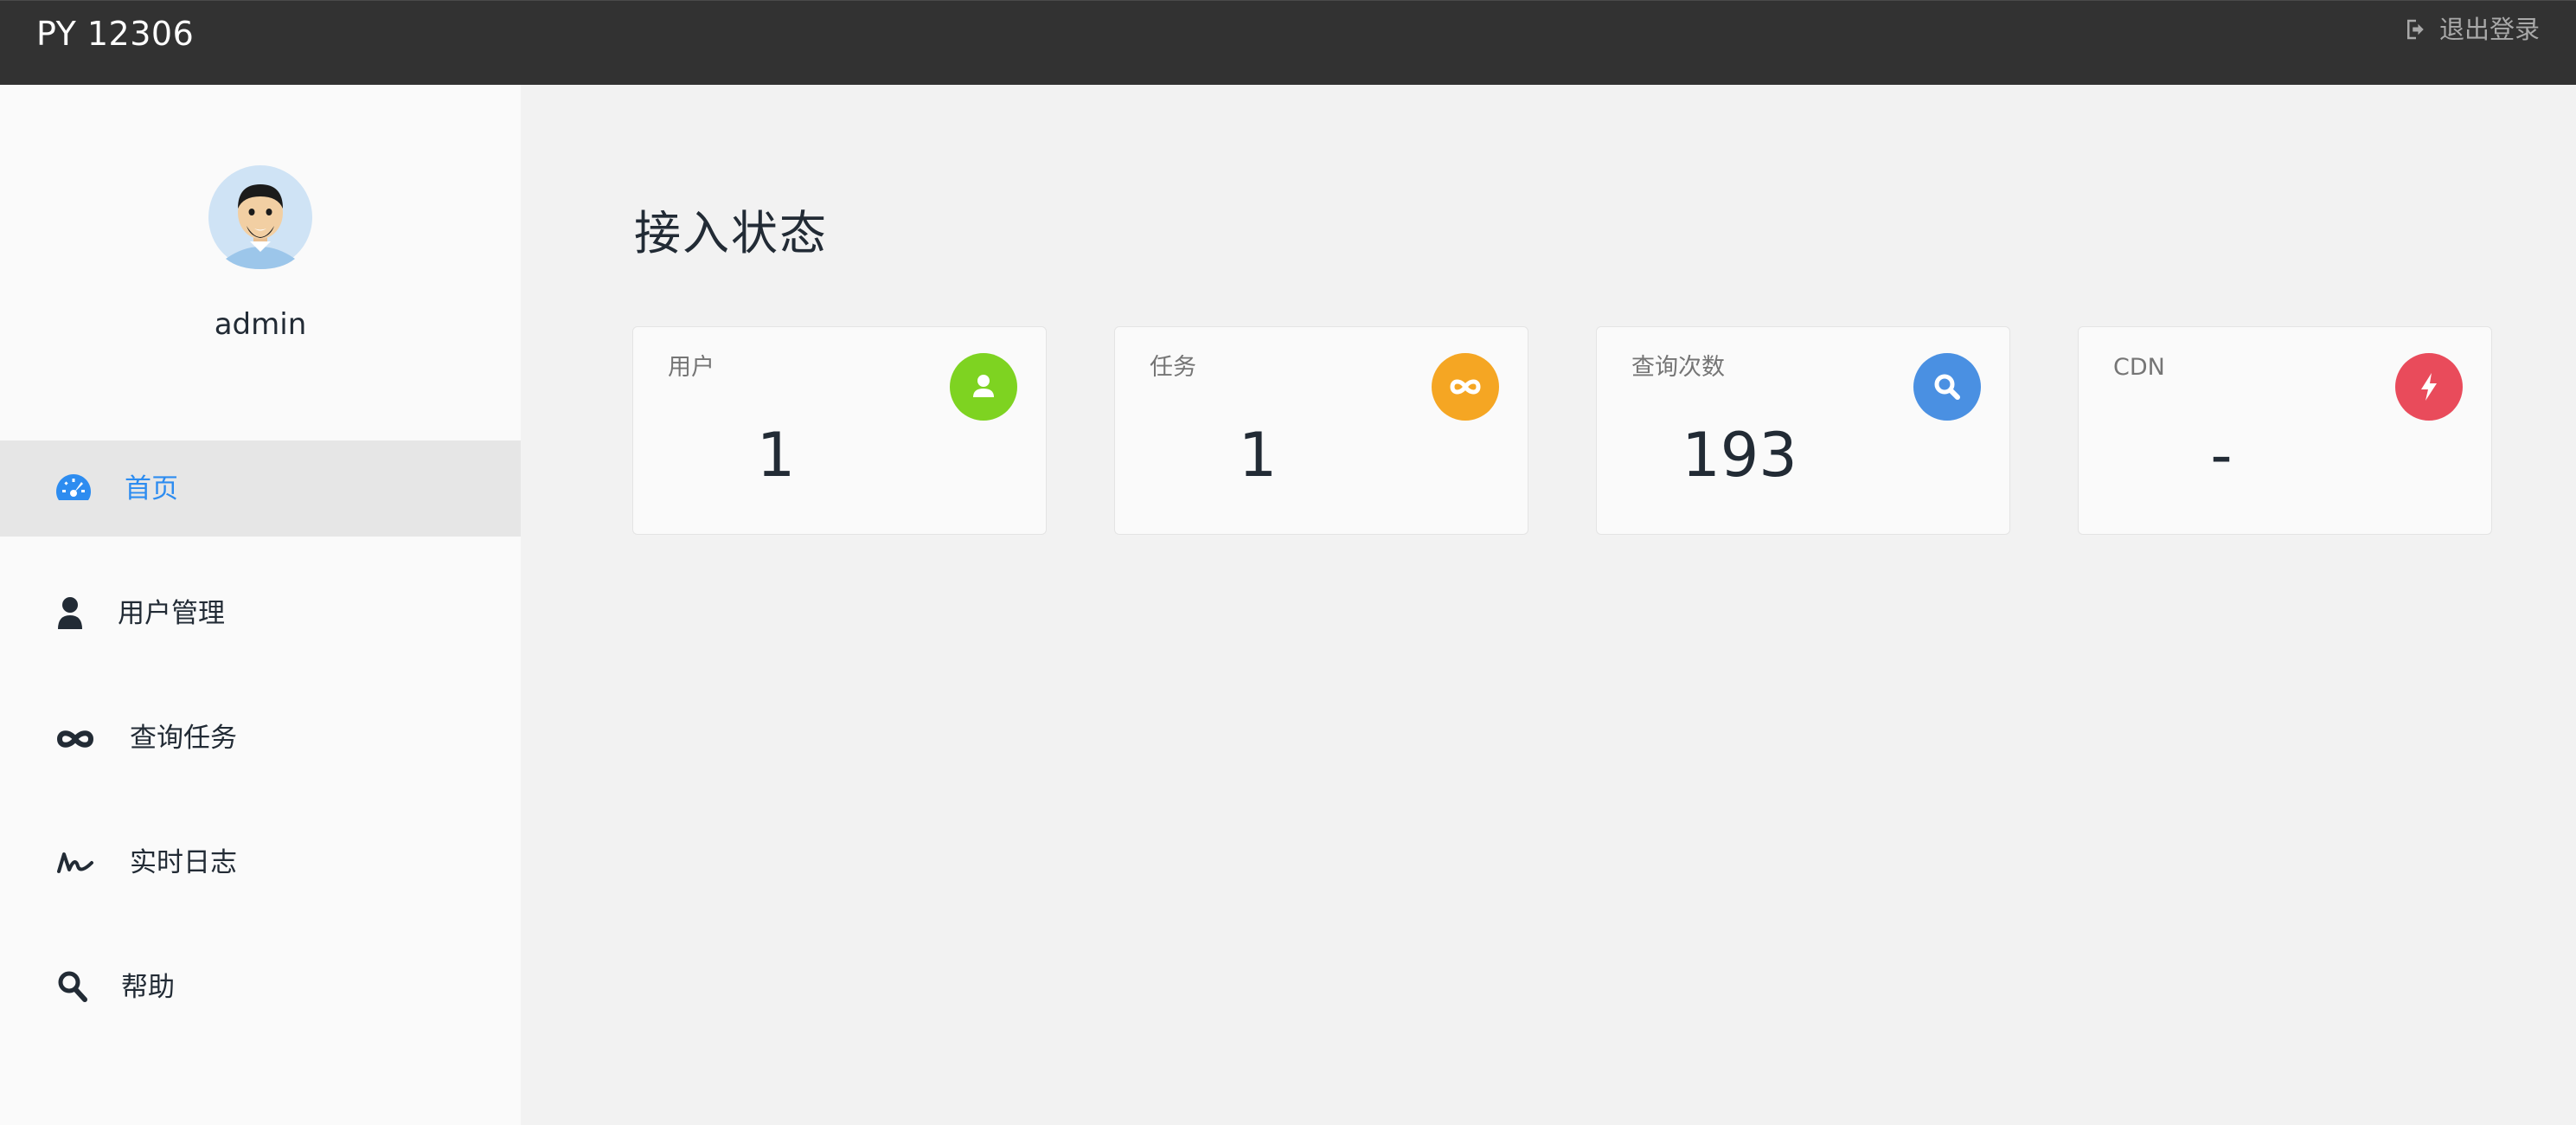  What do you see at coordinates (260, 862) in the screenshot?
I see `sidebar-item-realtime-log: 实时日志` at bounding box center [260, 862].